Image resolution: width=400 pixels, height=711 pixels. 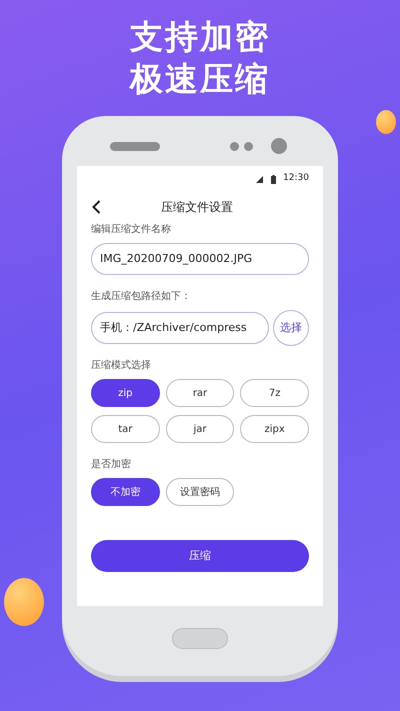 I want to click on format-option: zipx, so click(x=274, y=429).